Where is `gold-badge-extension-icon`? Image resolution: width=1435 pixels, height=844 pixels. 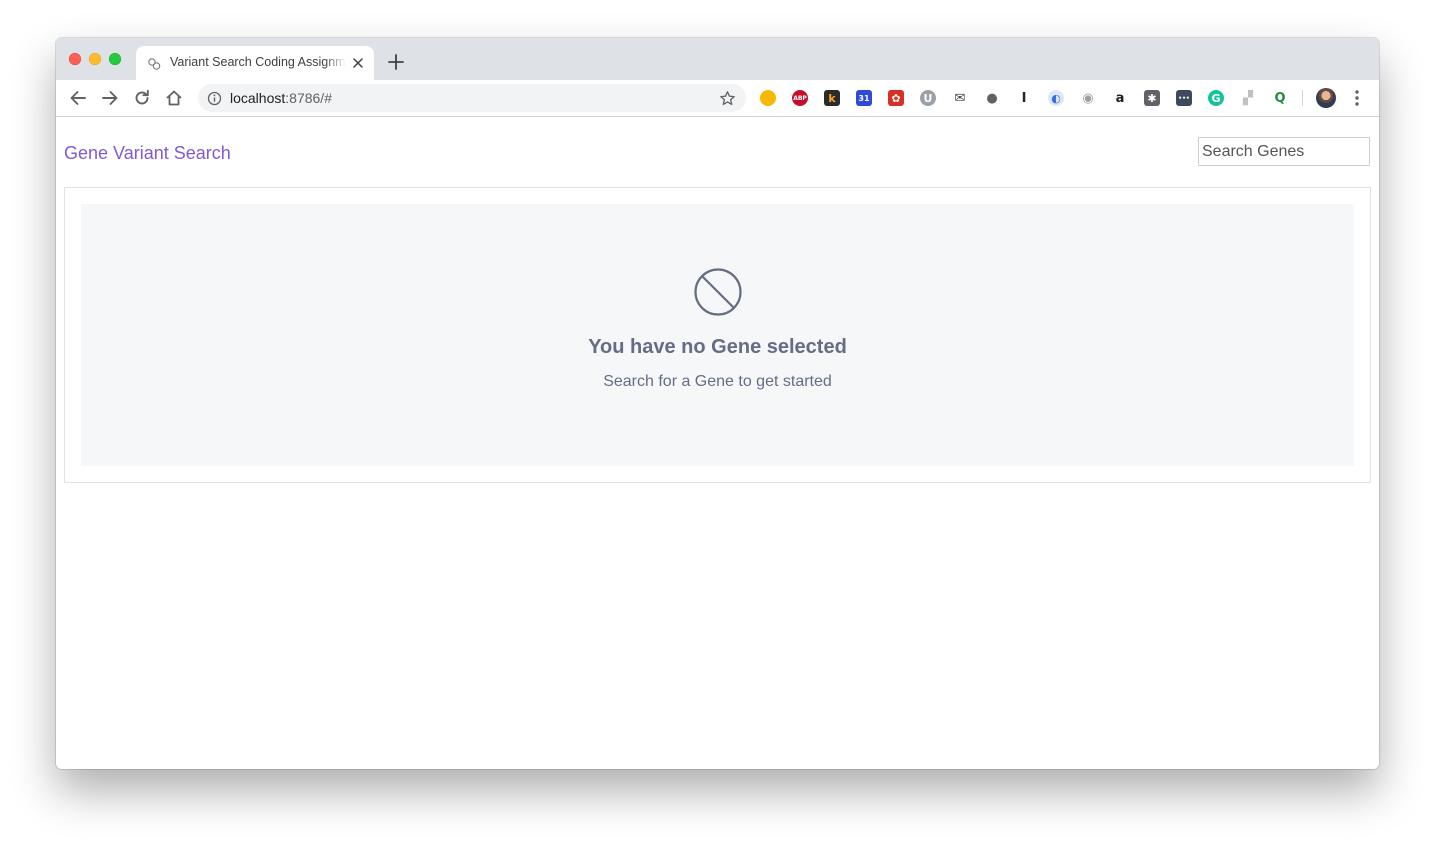 gold-badge-extension-icon is located at coordinates (768, 98).